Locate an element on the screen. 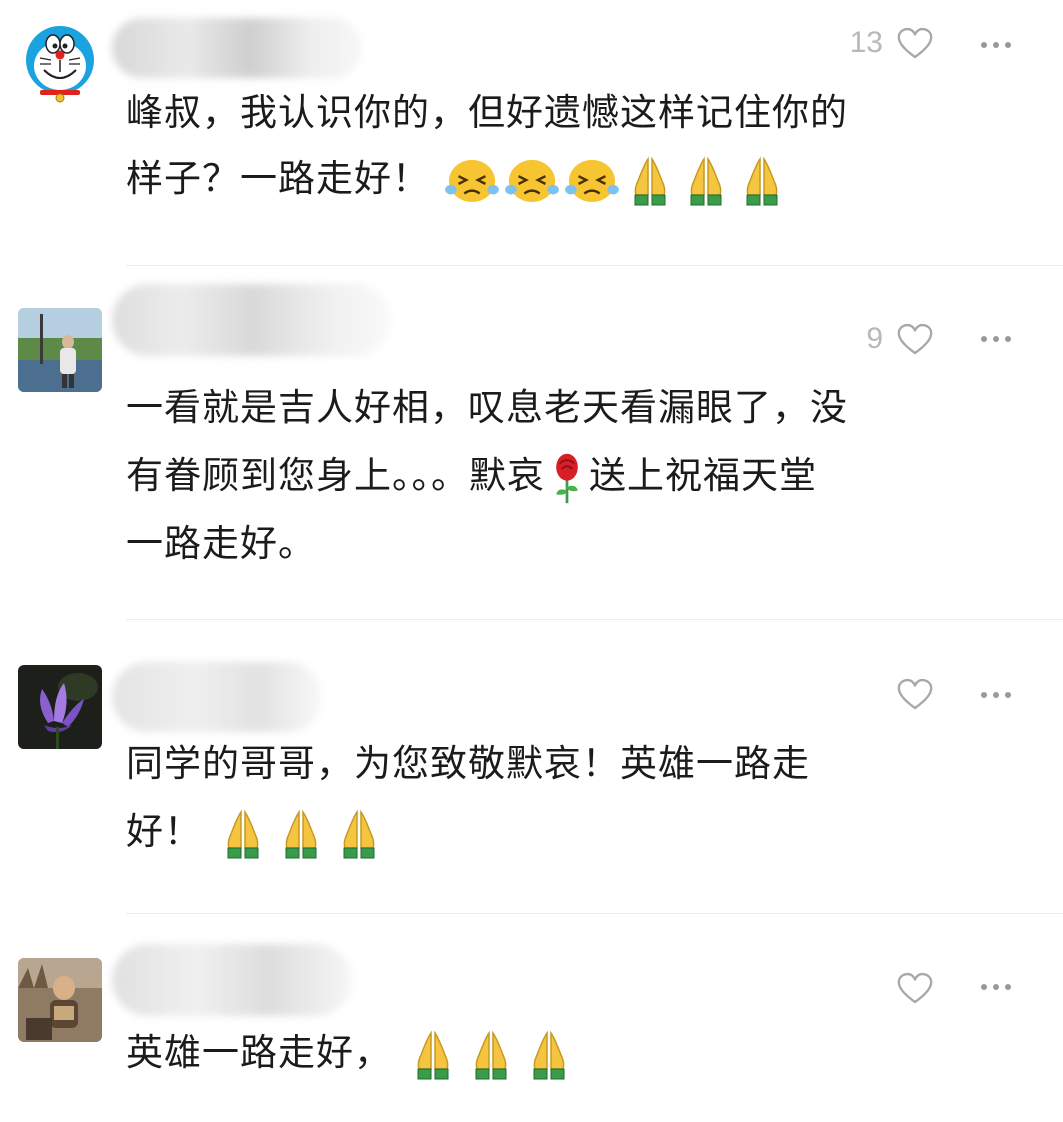  comment-text: 峰叔，我认识你的，但好遗憾这样记住你的 样子？一路走好！ is located at coordinates (487, 146).